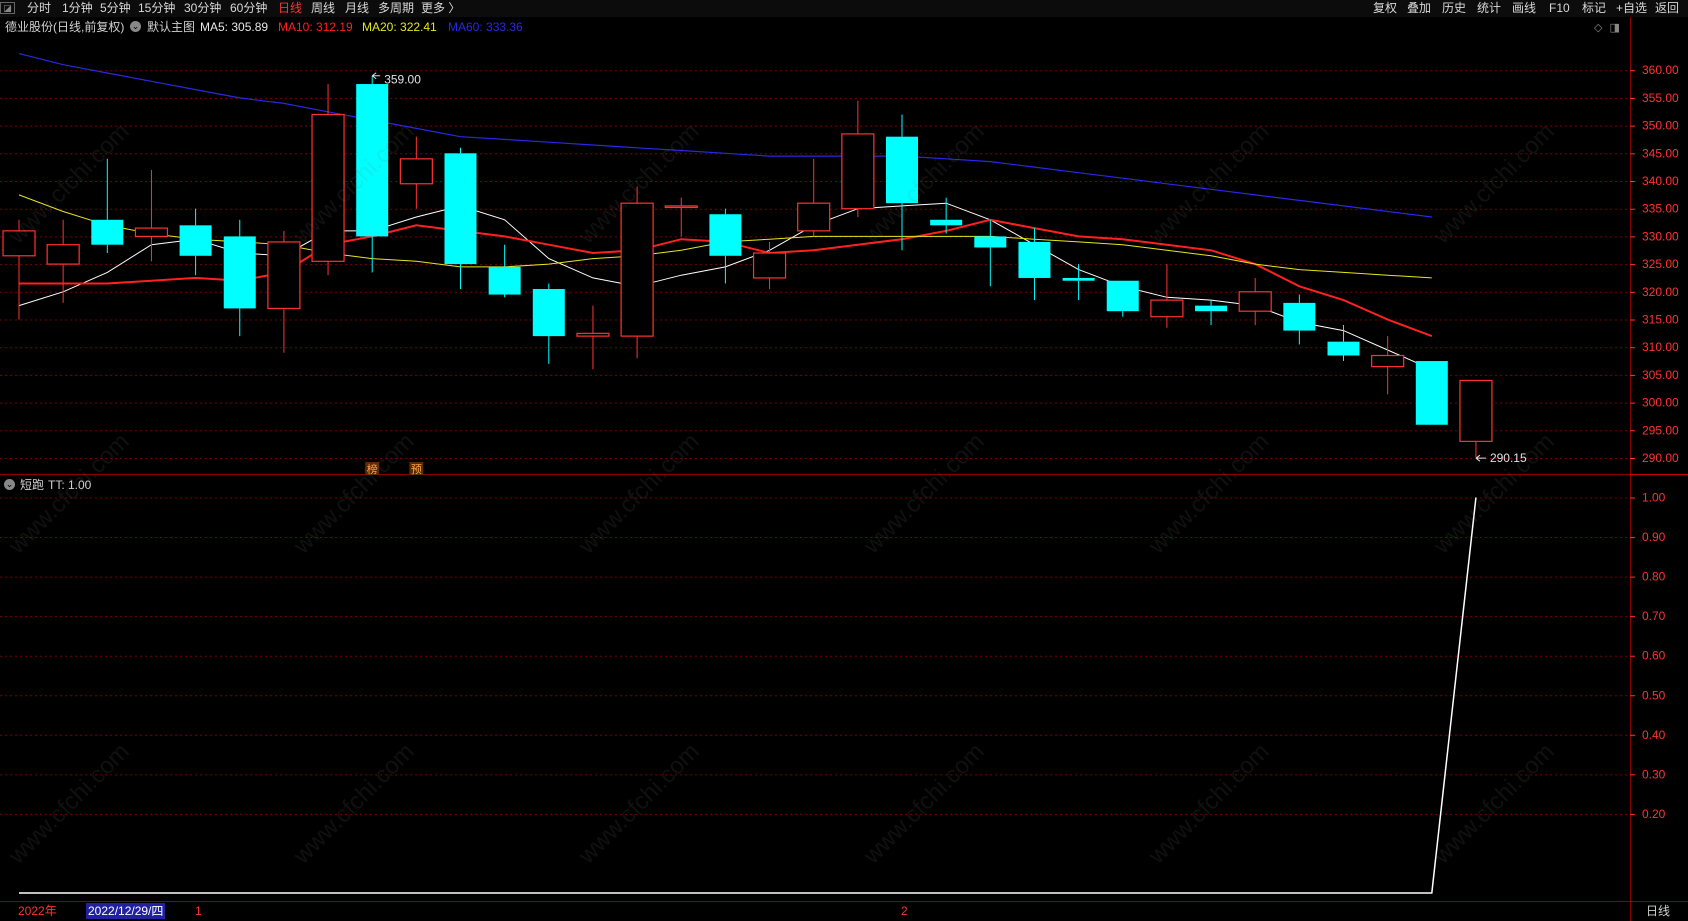  Describe the element at coordinates (1454, 8) in the screenshot. I see `history-button: 历史` at that location.